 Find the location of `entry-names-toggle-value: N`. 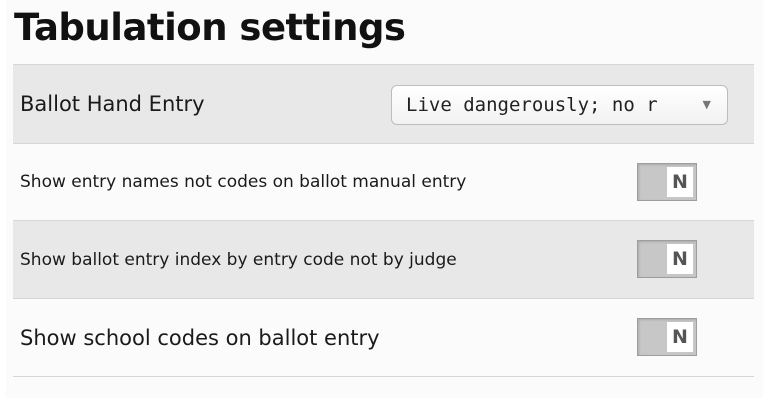

entry-names-toggle-value: N is located at coordinates (680, 182).